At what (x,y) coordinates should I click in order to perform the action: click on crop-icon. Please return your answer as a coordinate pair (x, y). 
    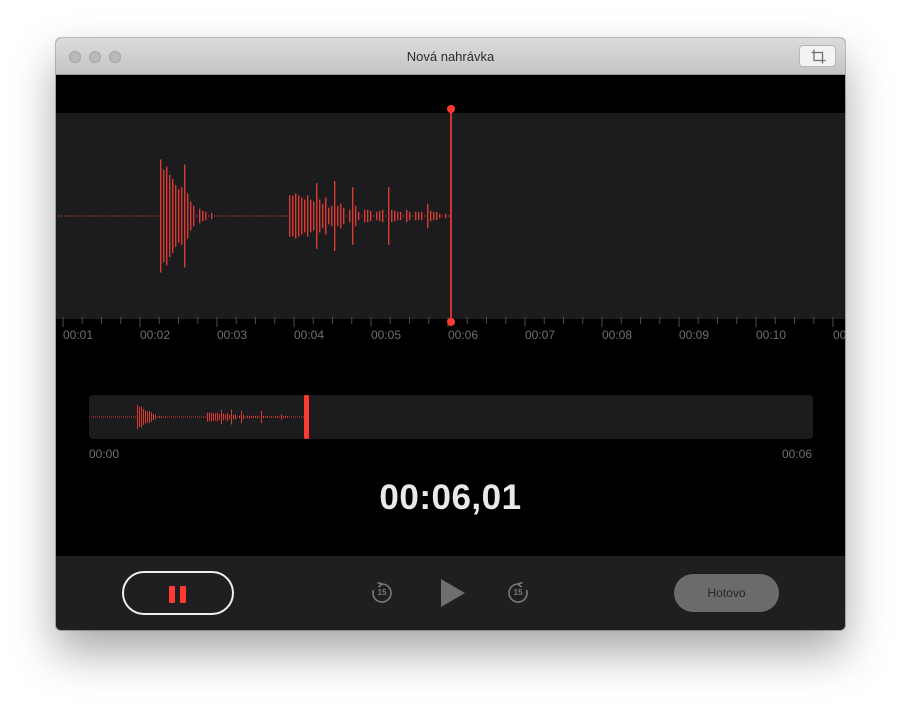
    Looking at the image, I should click on (818, 56).